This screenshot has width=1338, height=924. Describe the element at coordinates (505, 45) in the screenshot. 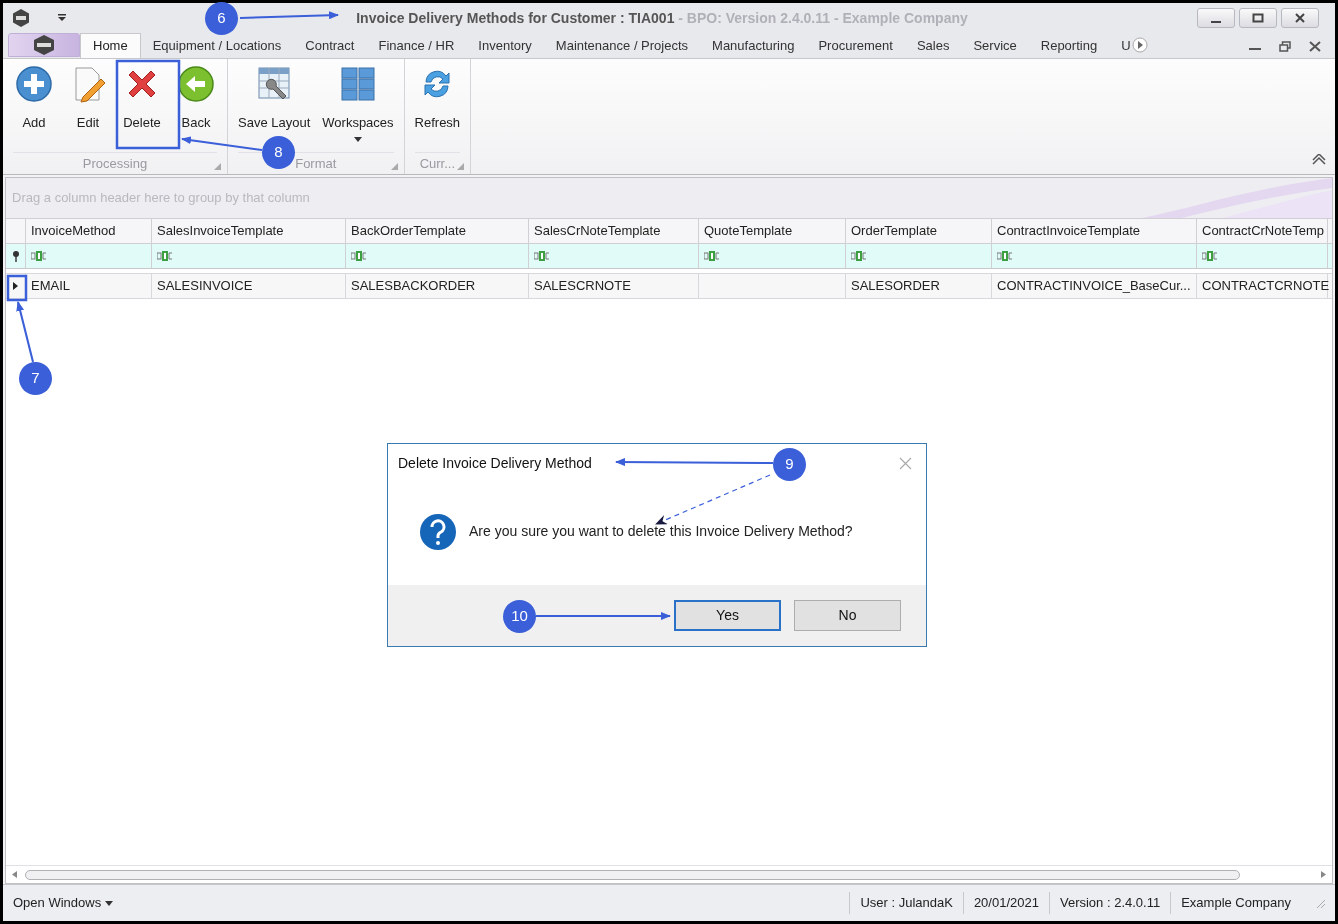

I see `ribbon-tab: Inventory` at that location.